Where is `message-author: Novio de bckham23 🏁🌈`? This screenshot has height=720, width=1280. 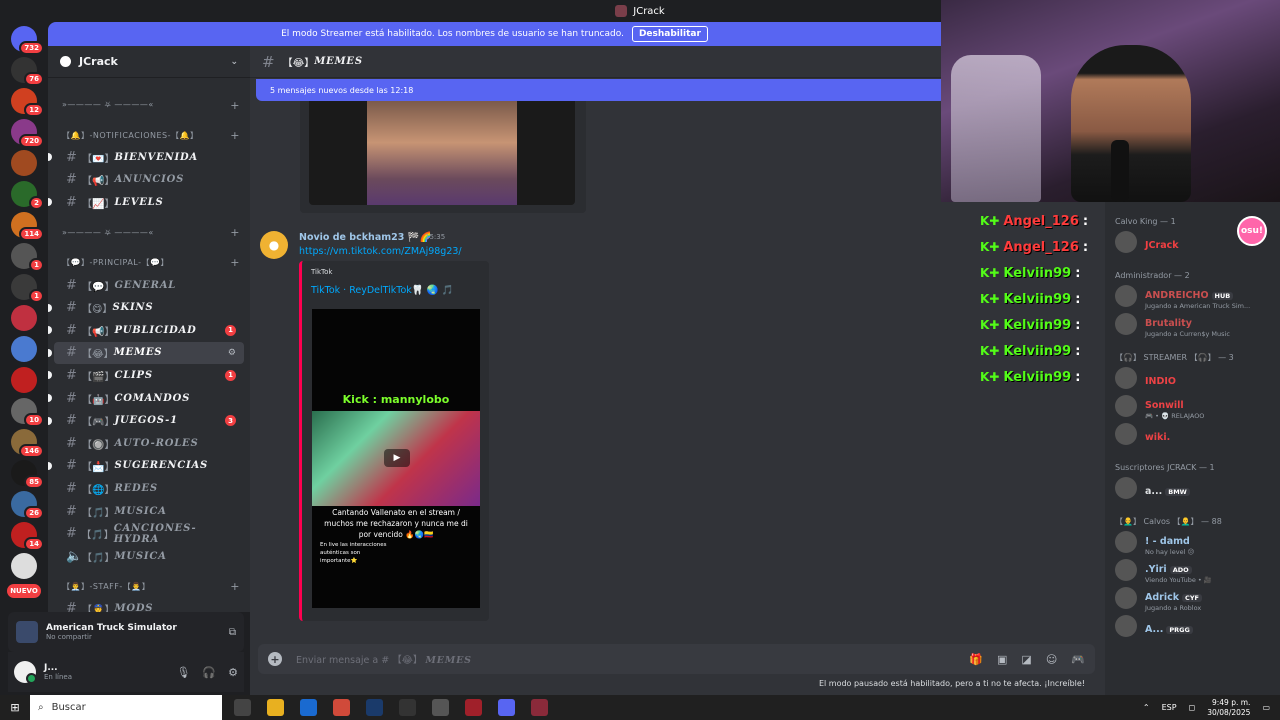
message-author: Novio de bckham23 🏁🌈 is located at coordinates (365, 237).